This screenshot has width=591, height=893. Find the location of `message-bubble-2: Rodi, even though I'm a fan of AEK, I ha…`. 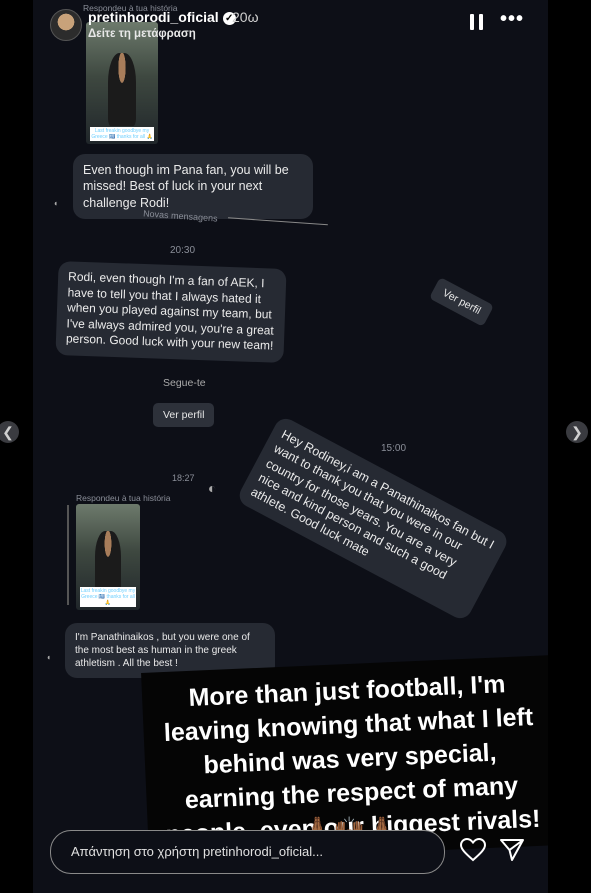

message-bubble-2: Rodi, even though I'm a fan of AEK, I ha… is located at coordinates (171, 312).